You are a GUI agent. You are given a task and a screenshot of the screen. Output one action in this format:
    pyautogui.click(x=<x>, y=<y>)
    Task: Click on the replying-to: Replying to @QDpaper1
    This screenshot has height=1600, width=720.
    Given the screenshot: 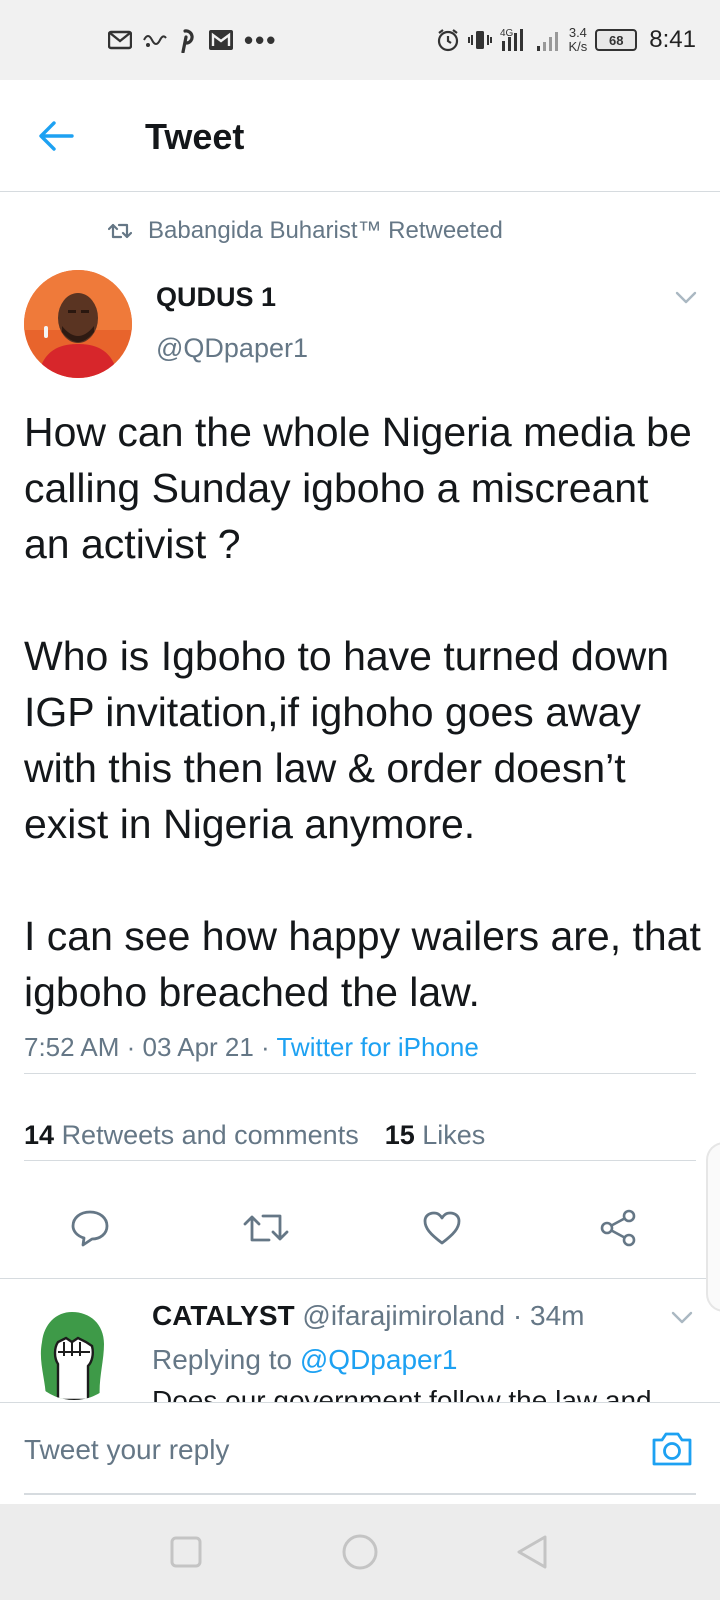 What is the action you would take?
    pyautogui.click(x=304, y=1360)
    